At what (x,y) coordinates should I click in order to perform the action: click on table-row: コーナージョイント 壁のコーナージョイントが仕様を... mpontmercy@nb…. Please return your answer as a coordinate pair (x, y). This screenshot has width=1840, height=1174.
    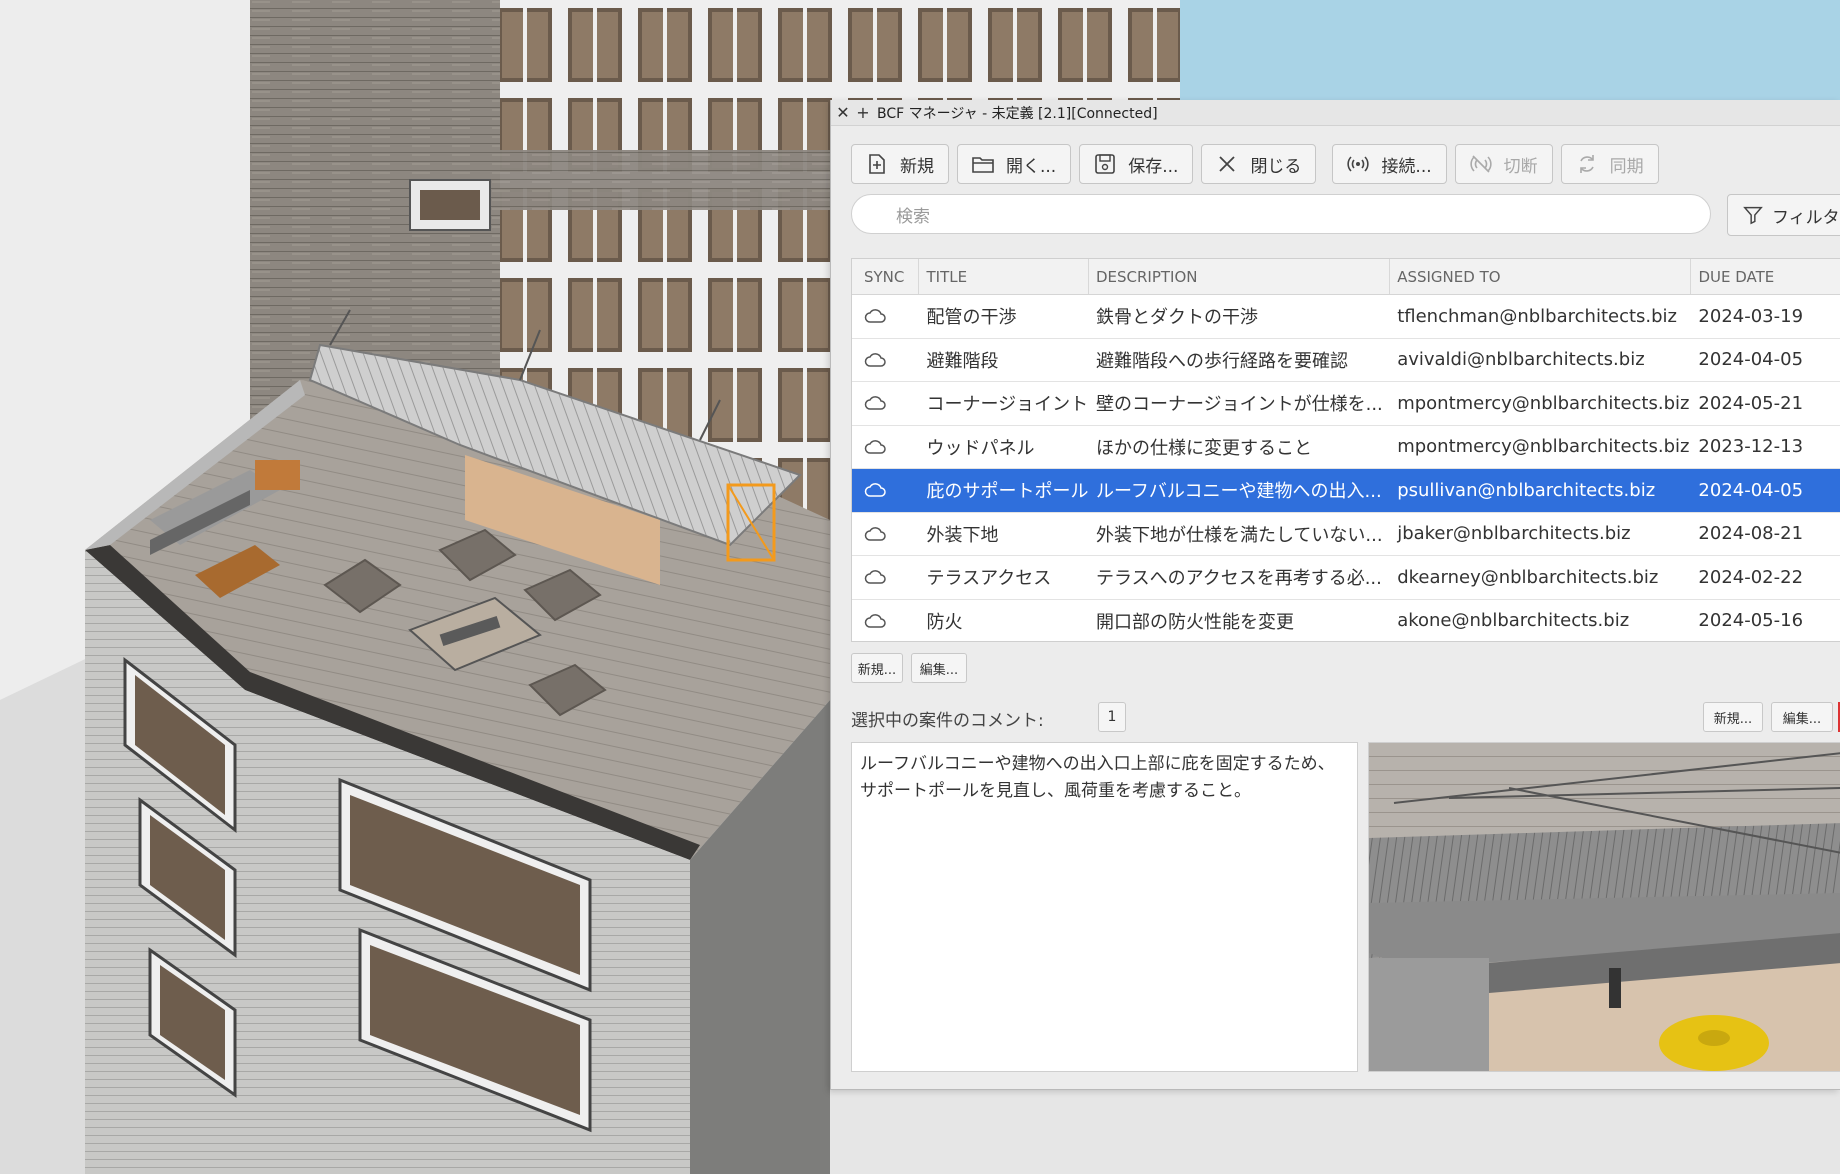
    Looking at the image, I should click on (1346, 404).